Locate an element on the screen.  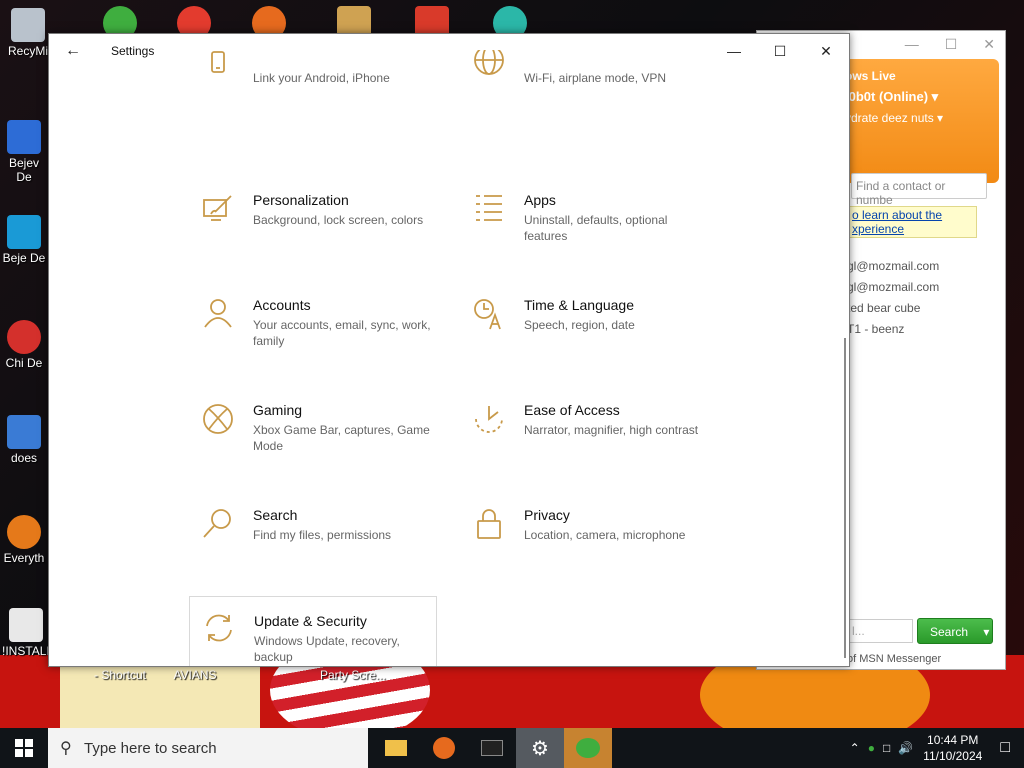
desktop-icon-shortcut: - Shortcut is located at coordinates (120, 675).